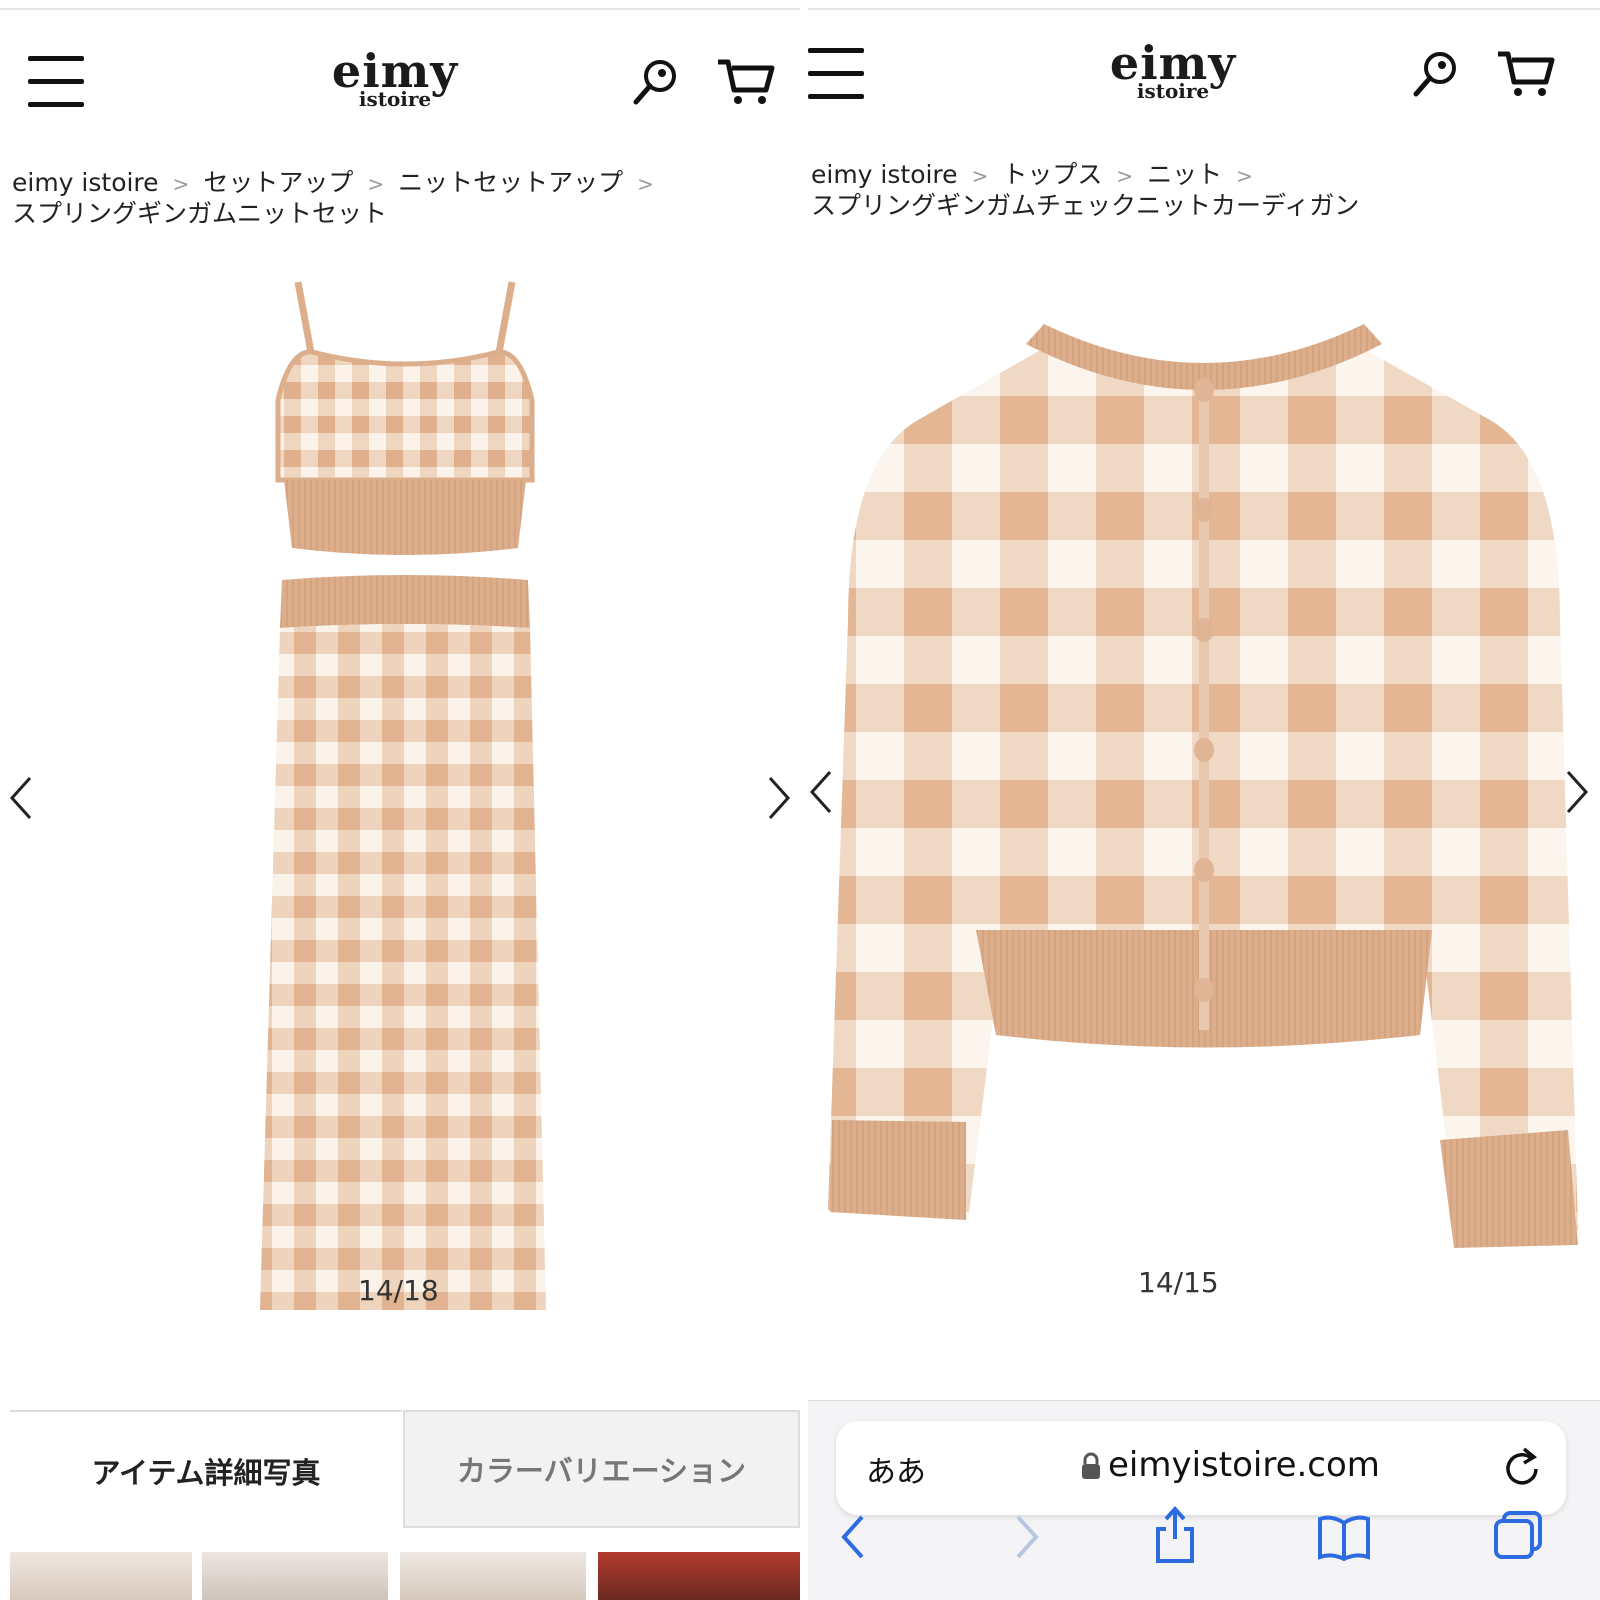 The image size is (1600, 1600). I want to click on breadcrumb-current: スプリングギンガムニットセット, so click(200, 213).